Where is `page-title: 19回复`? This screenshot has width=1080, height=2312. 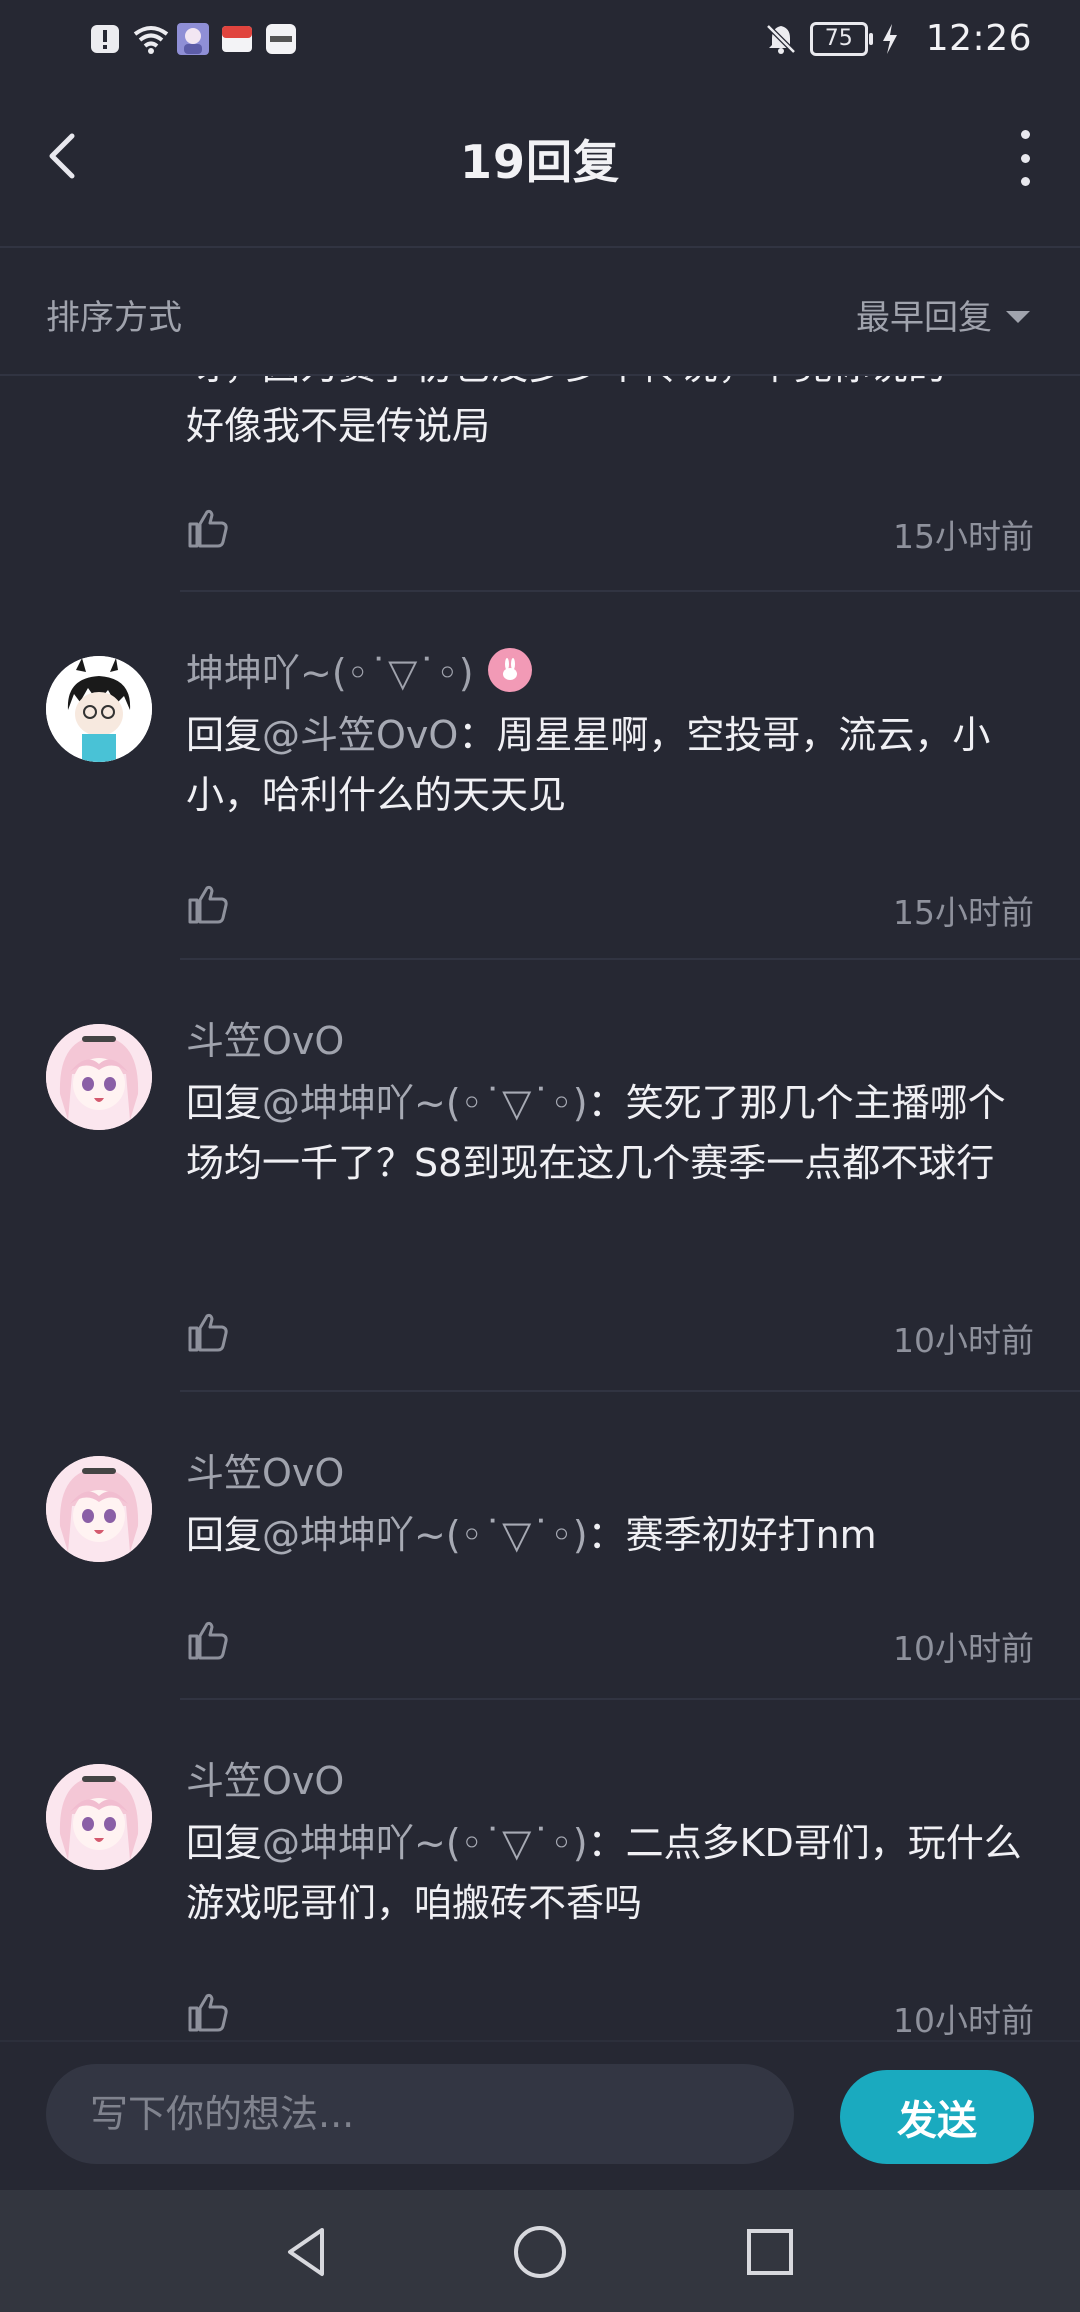 page-title: 19回复 is located at coordinates (539, 162).